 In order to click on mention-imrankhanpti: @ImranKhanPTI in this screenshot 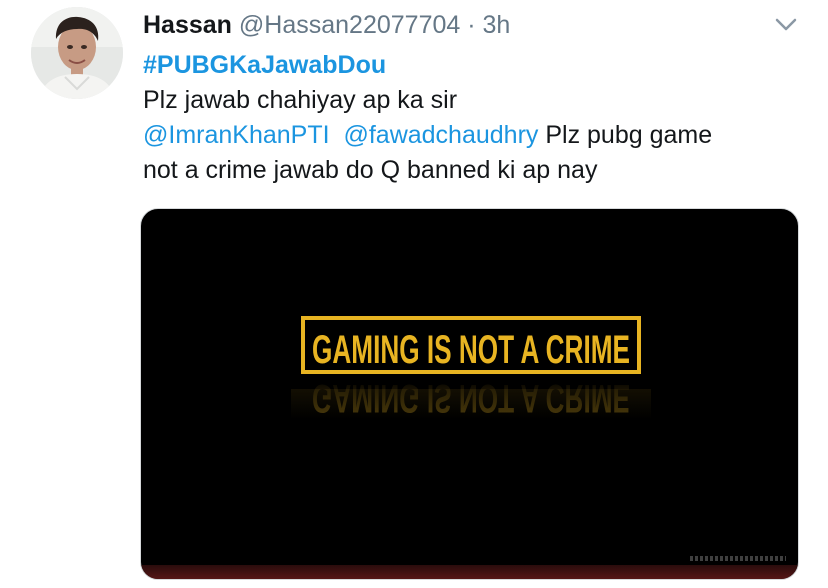, I will do `click(236, 135)`.